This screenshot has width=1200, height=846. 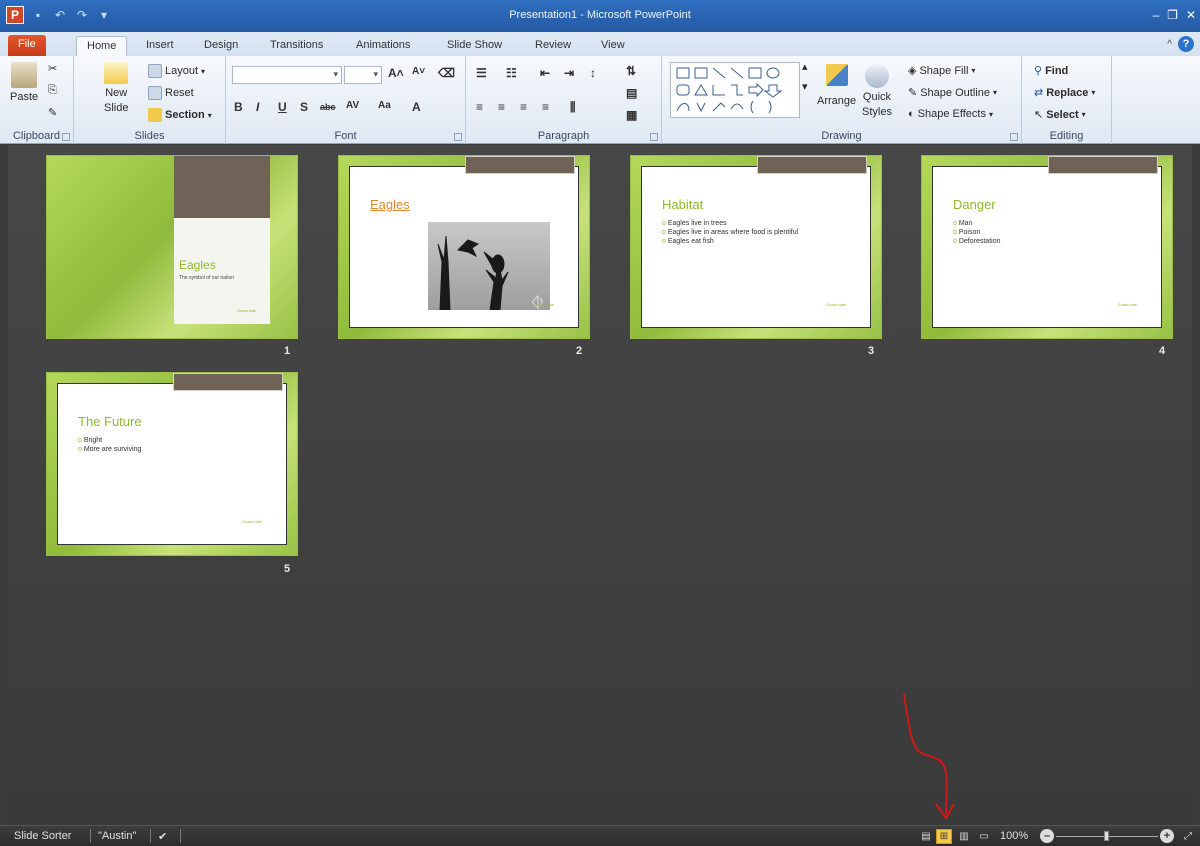 I want to click on align-right-icon: ≡, so click(x=523, y=107).